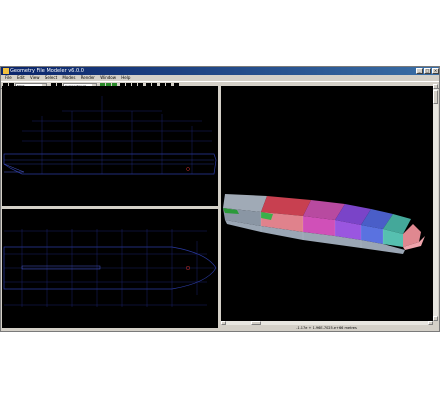  I want to click on maximize-button: □, so click(427, 71).